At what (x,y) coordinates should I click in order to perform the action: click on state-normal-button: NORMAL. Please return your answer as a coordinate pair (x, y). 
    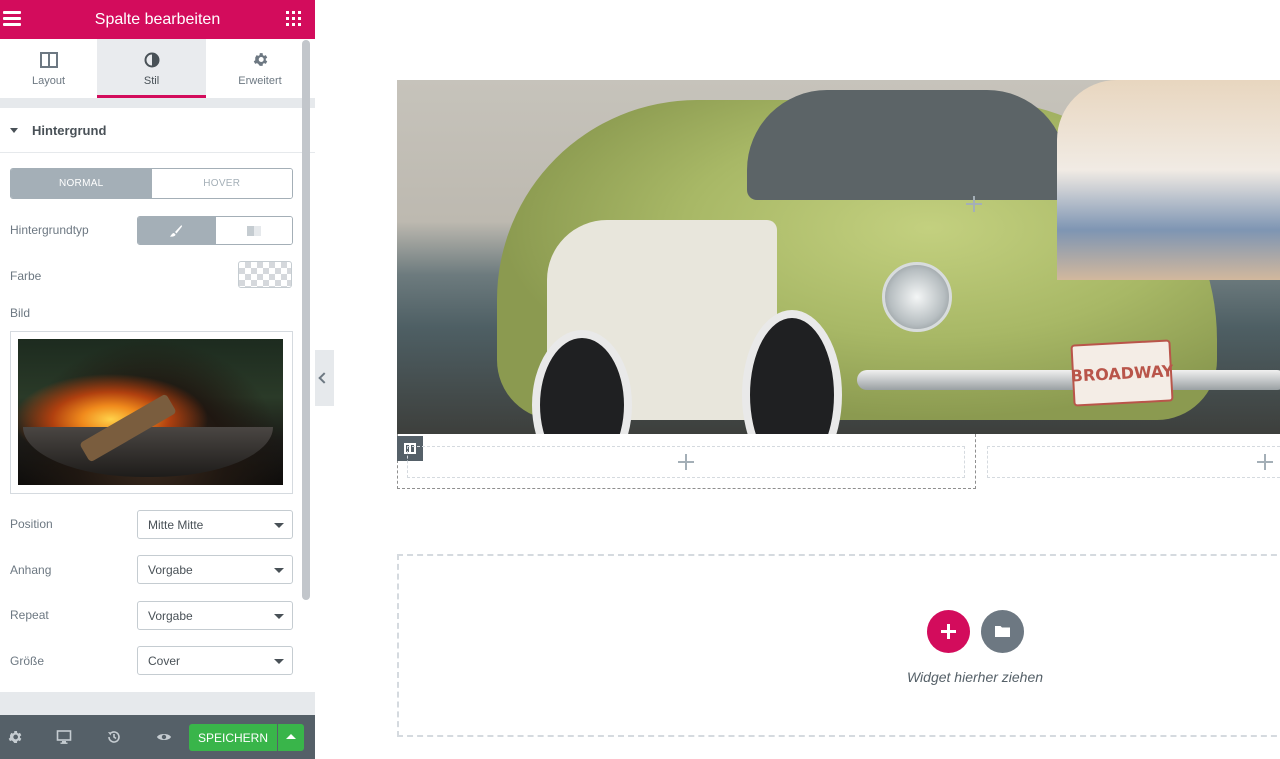
    Looking at the image, I should click on (81, 183).